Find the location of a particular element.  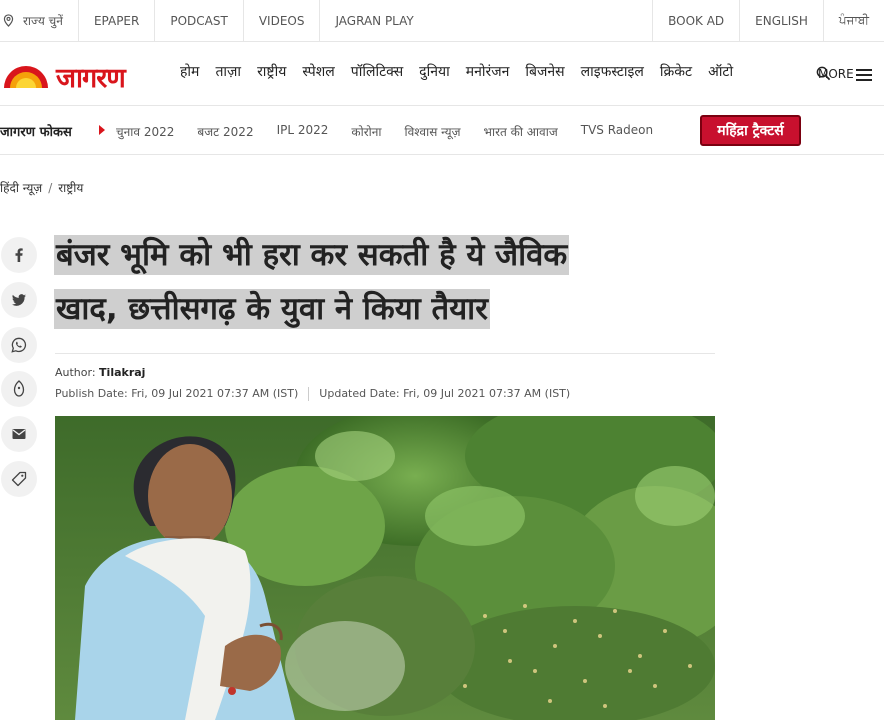

facebook-icon is located at coordinates (19, 255).